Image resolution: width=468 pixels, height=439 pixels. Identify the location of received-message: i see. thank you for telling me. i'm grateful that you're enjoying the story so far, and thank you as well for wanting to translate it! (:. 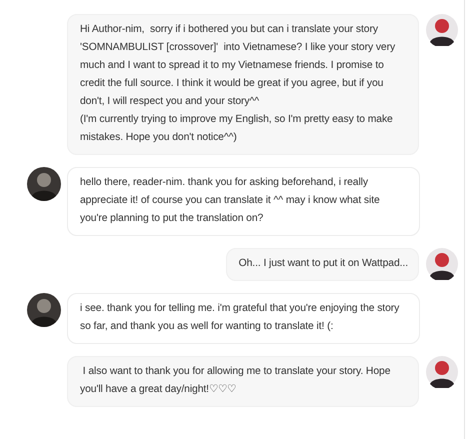
(243, 318).